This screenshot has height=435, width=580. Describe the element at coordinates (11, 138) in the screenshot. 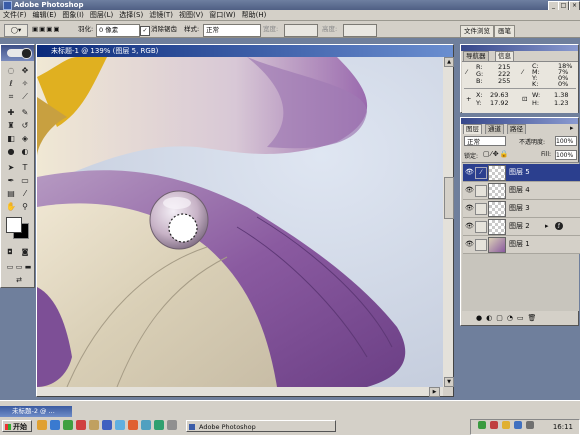

I see `eraser-tool-icon: ◧` at that location.